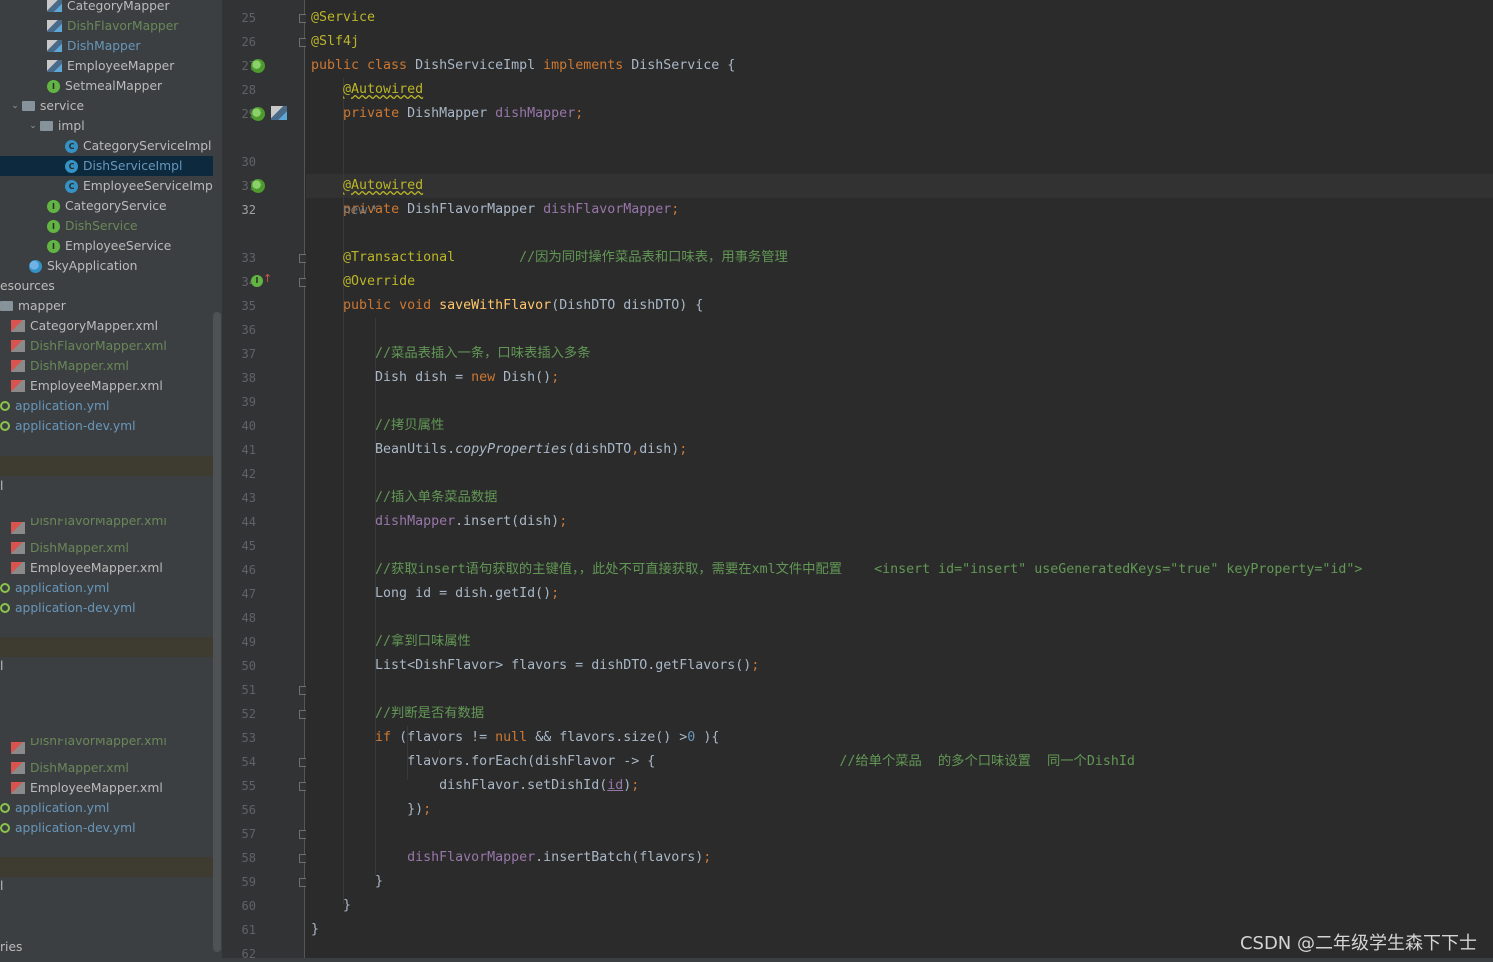 The height and width of the screenshot is (962, 1493). I want to click on tree-item: I CategoryService, so click(106, 206).